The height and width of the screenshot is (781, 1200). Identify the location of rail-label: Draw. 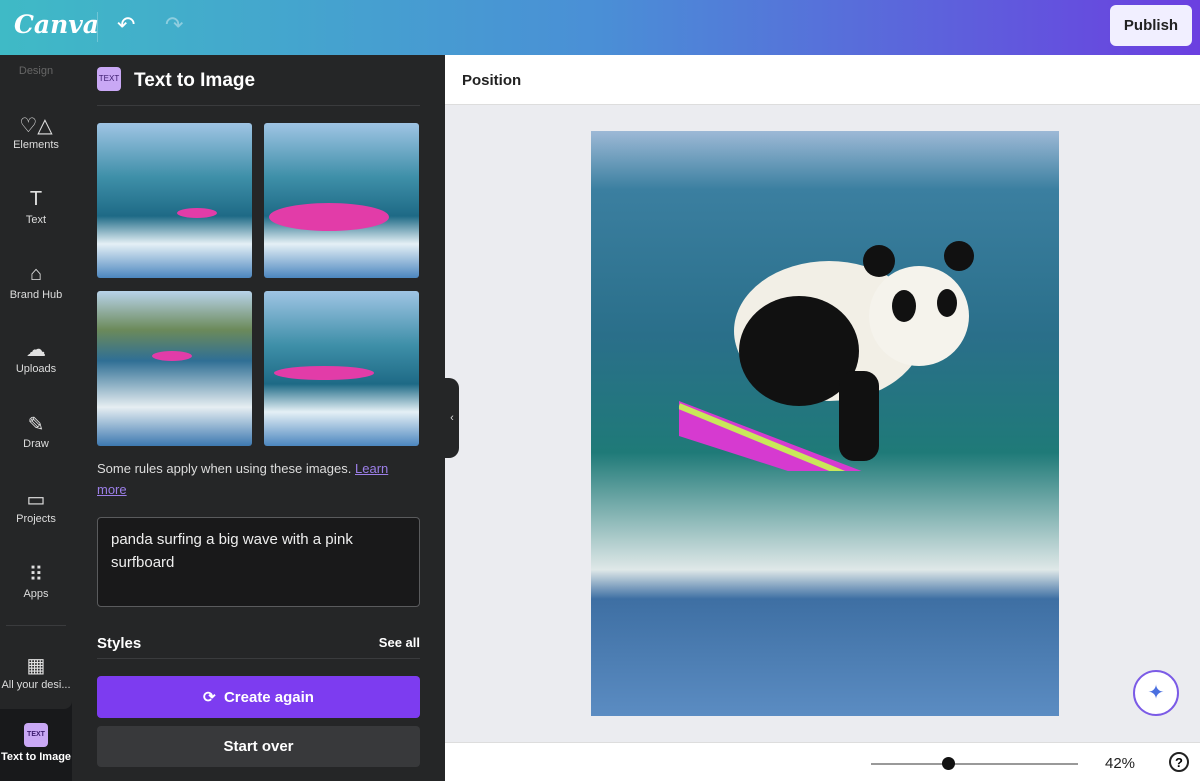
(36, 444).